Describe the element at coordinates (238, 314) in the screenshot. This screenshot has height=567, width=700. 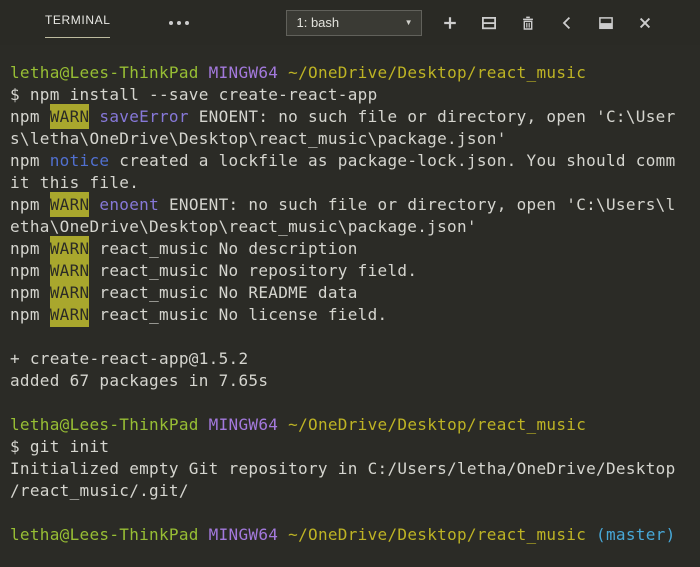
I see `terminal-text-segment: react_music No license field.` at that location.